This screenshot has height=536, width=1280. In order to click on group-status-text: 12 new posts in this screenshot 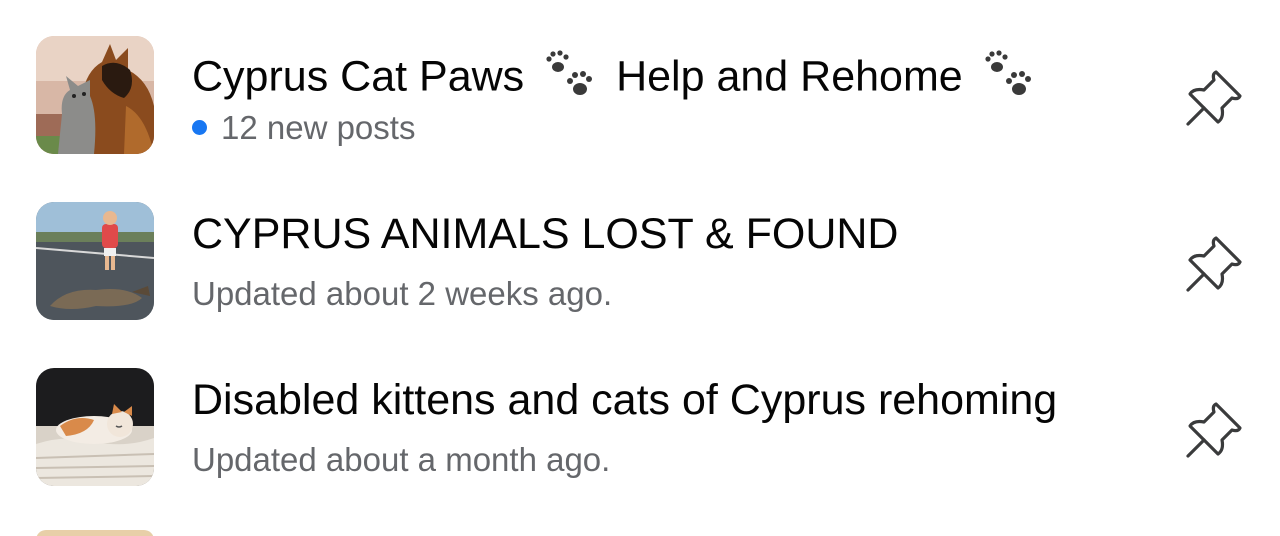, I will do `click(318, 127)`.